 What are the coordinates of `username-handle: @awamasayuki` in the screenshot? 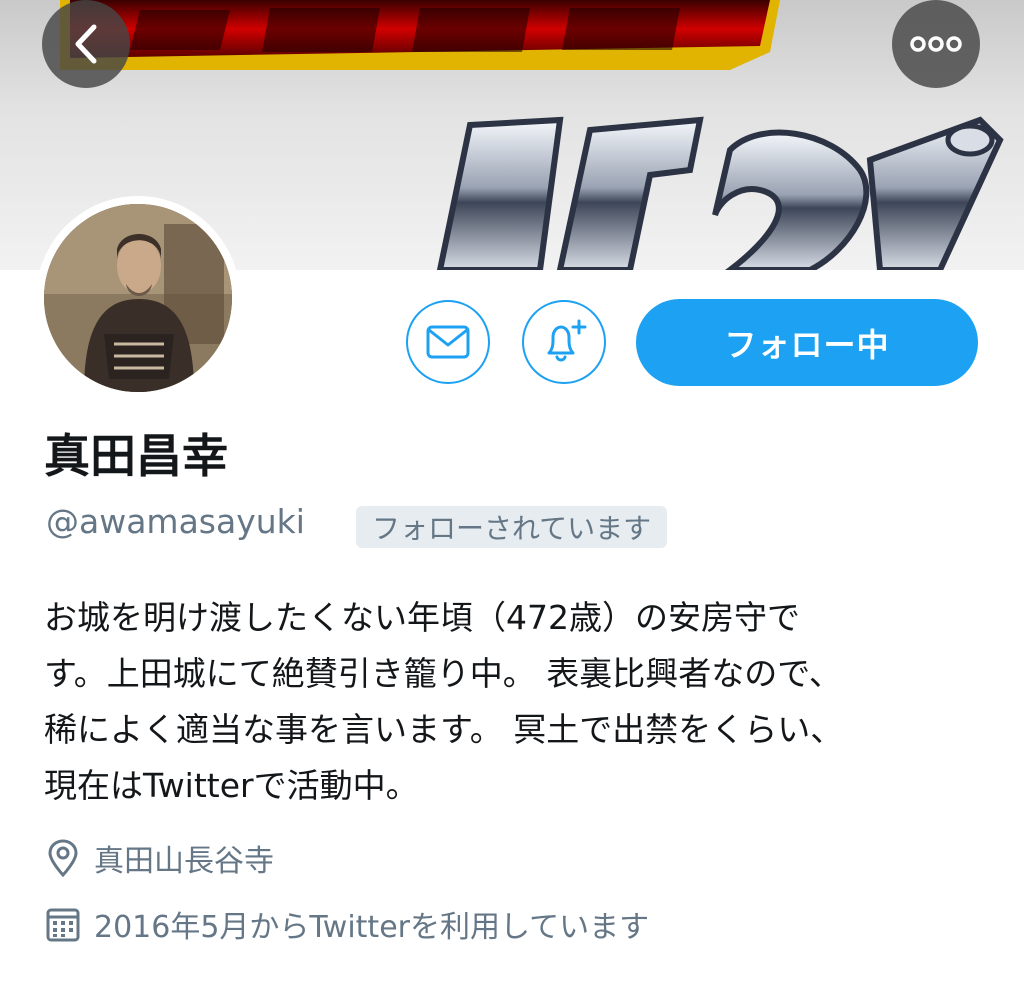 It's located at (175, 521).